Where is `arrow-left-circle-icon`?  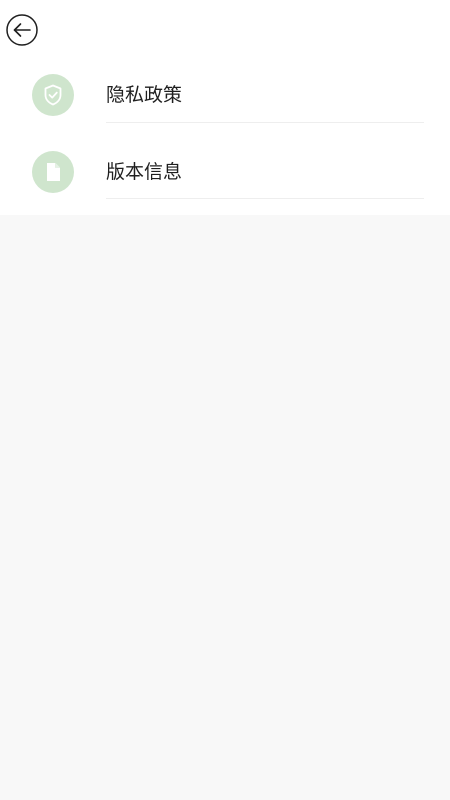
arrow-left-circle-icon is located at coordinates (22, 30).